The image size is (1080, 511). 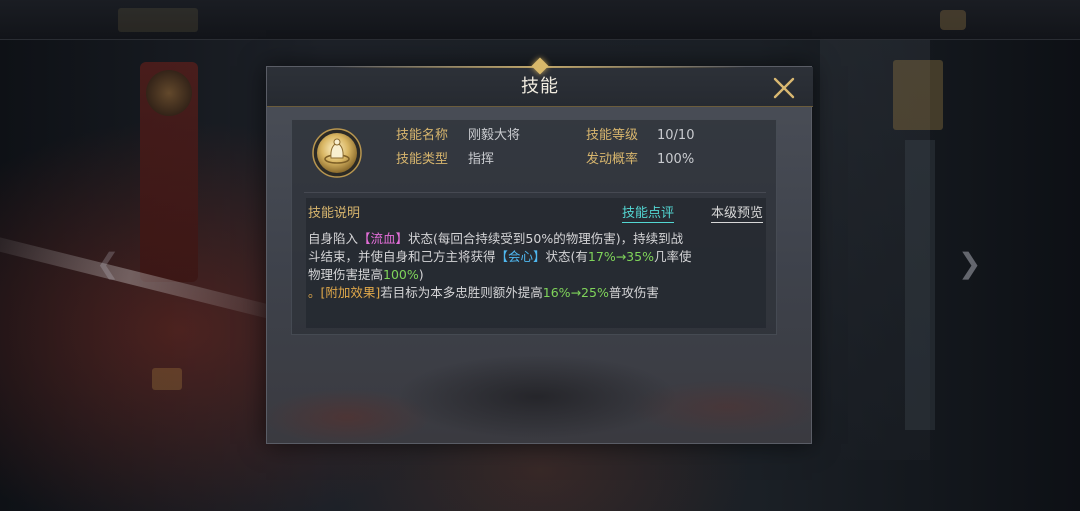 I want to click on extra-damage-value: 16%→25%, so click(x=575, y=292).